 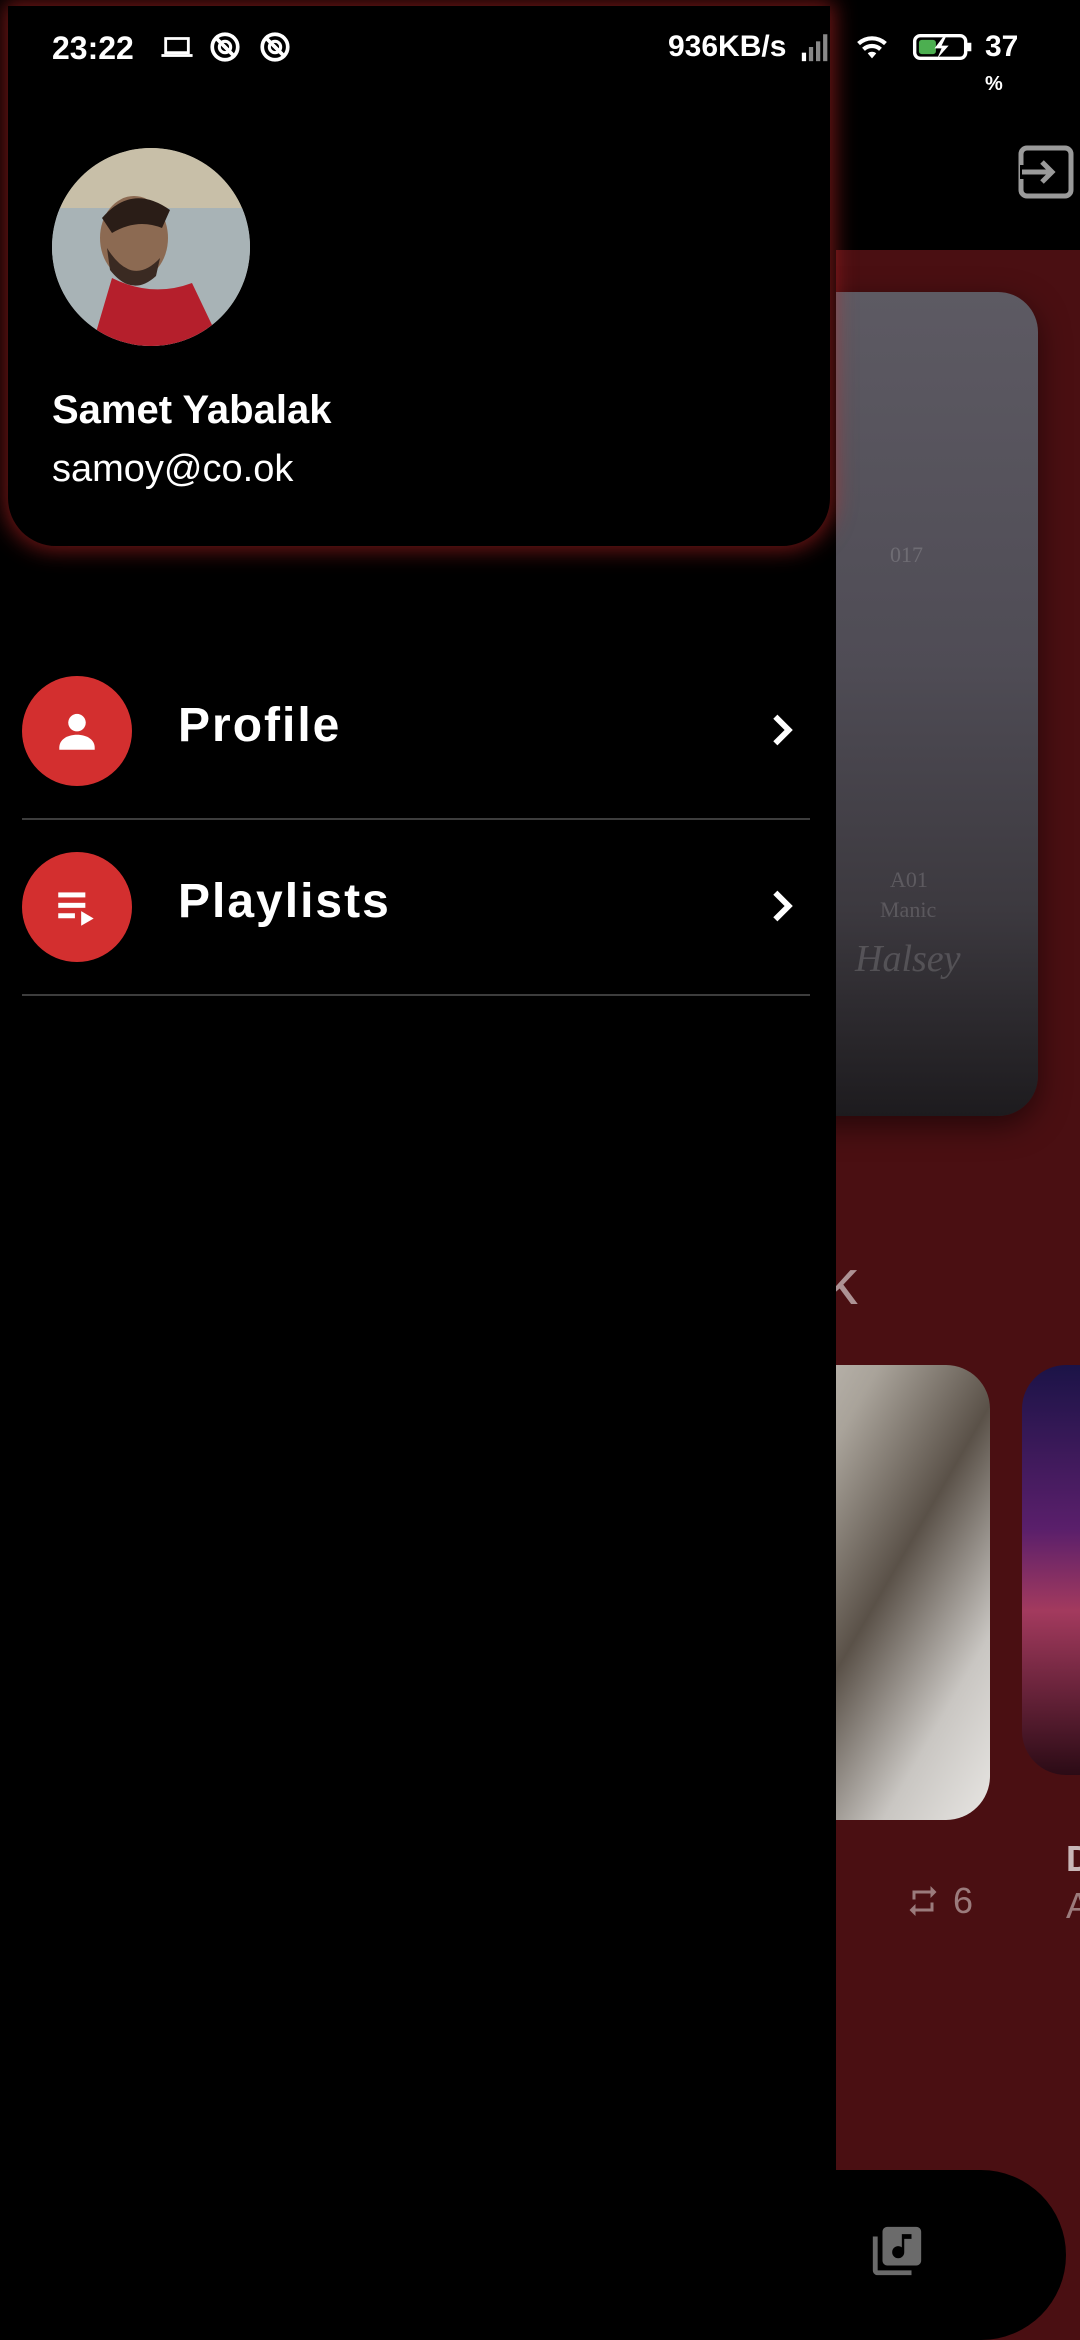 What do you see at coordinates (1051, 1570) in the screenshot?
I see `song-thumbnail` at bounding box center [1051, 1570].